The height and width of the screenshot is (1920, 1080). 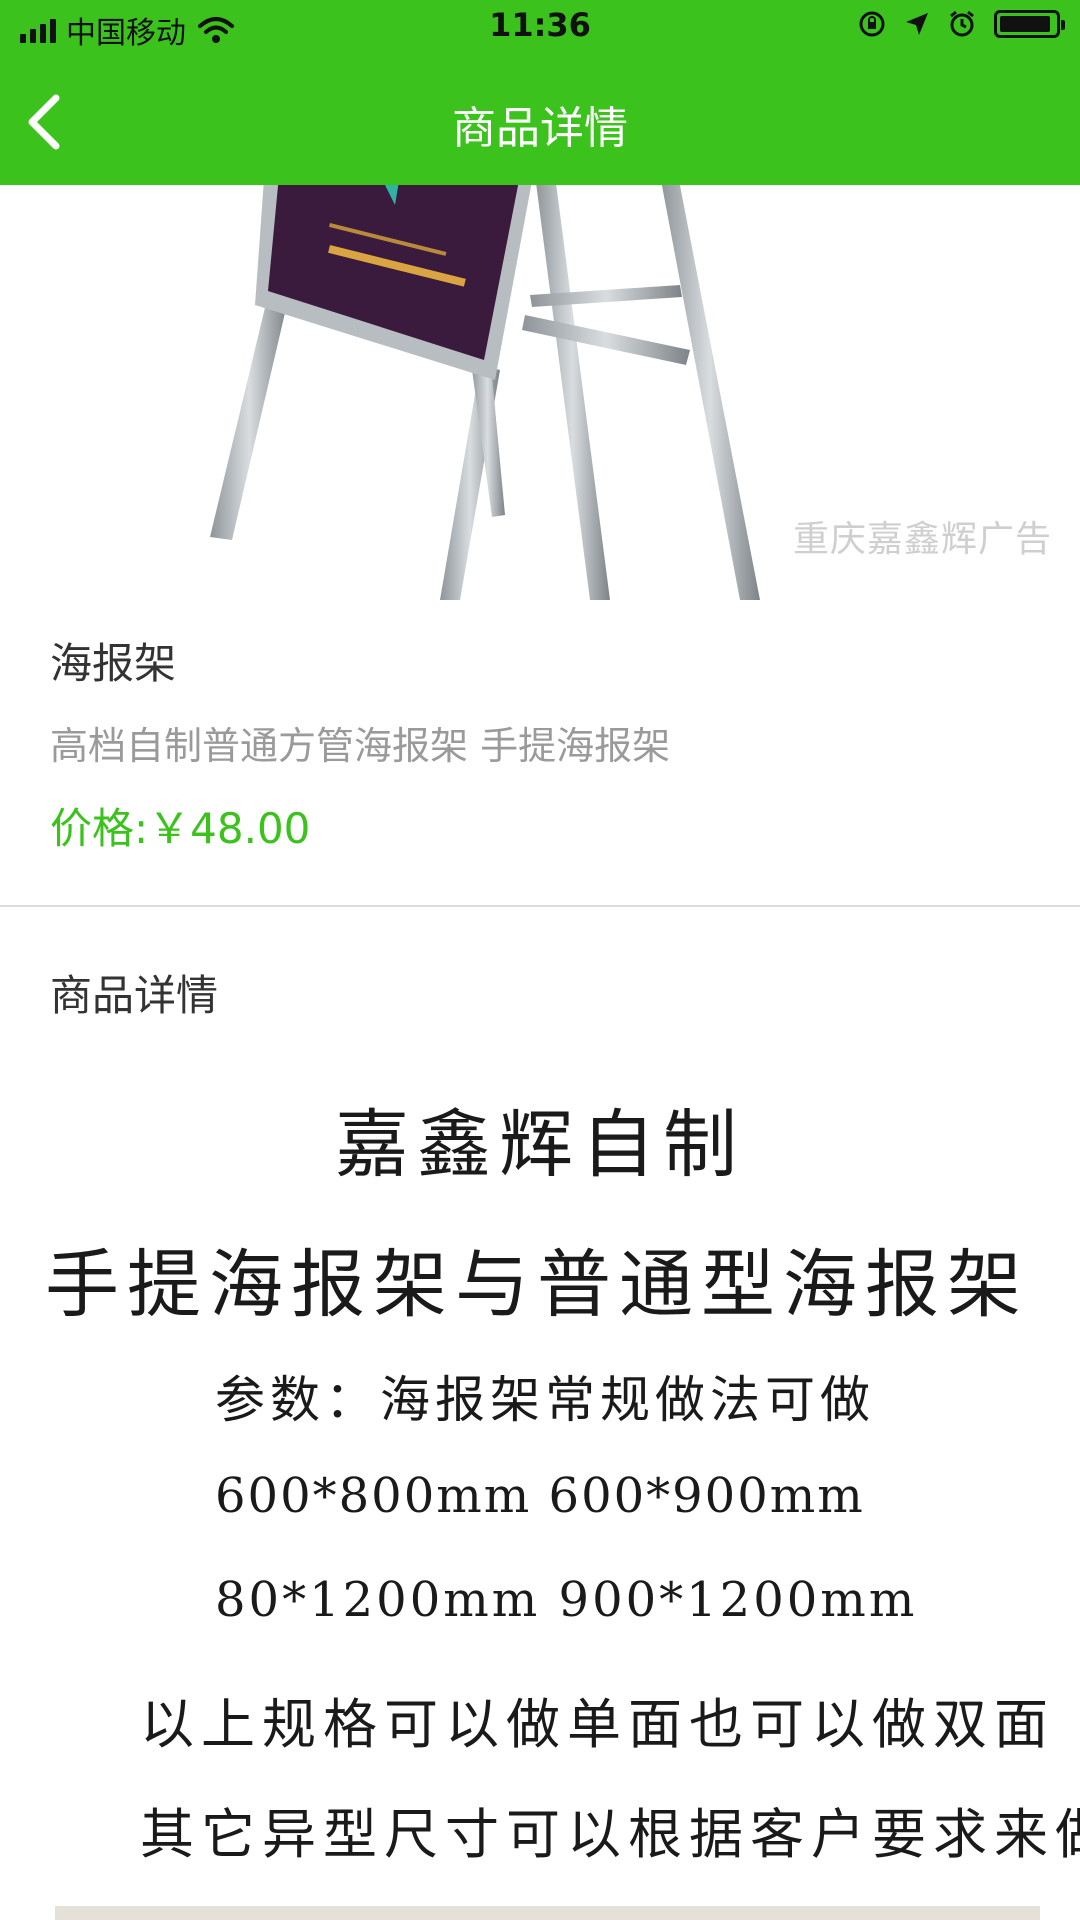 I want to click on image-watermark: 重庆嘉鑫辉广告, so click(x=922, y=539).